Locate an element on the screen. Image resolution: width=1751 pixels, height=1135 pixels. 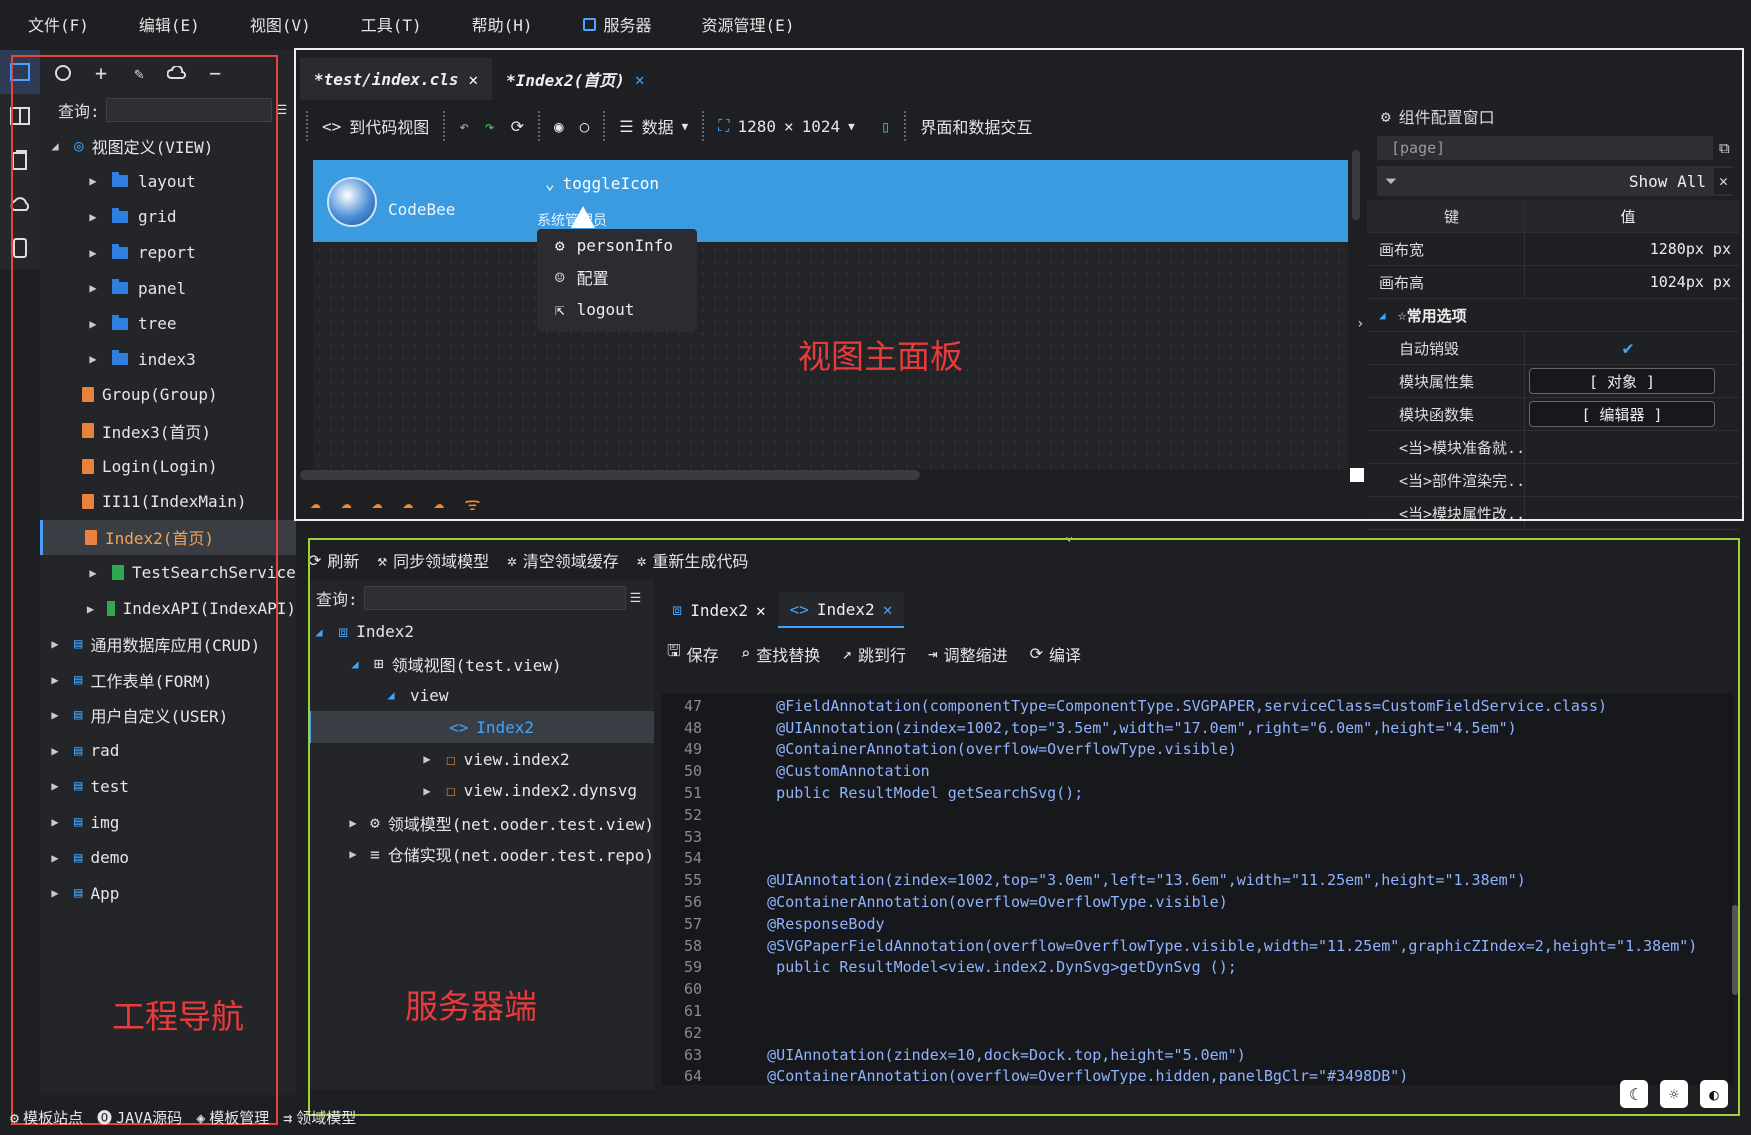
toggle-icon-item: ⌄ toggleIcon is located at coordinates (602, 183).